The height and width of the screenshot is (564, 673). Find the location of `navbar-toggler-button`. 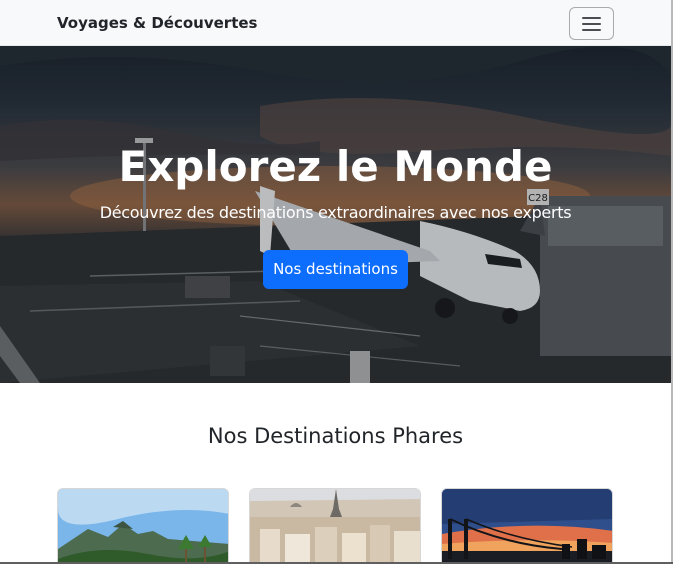

navbar-toggler-button is located at coordinates (591, 23).